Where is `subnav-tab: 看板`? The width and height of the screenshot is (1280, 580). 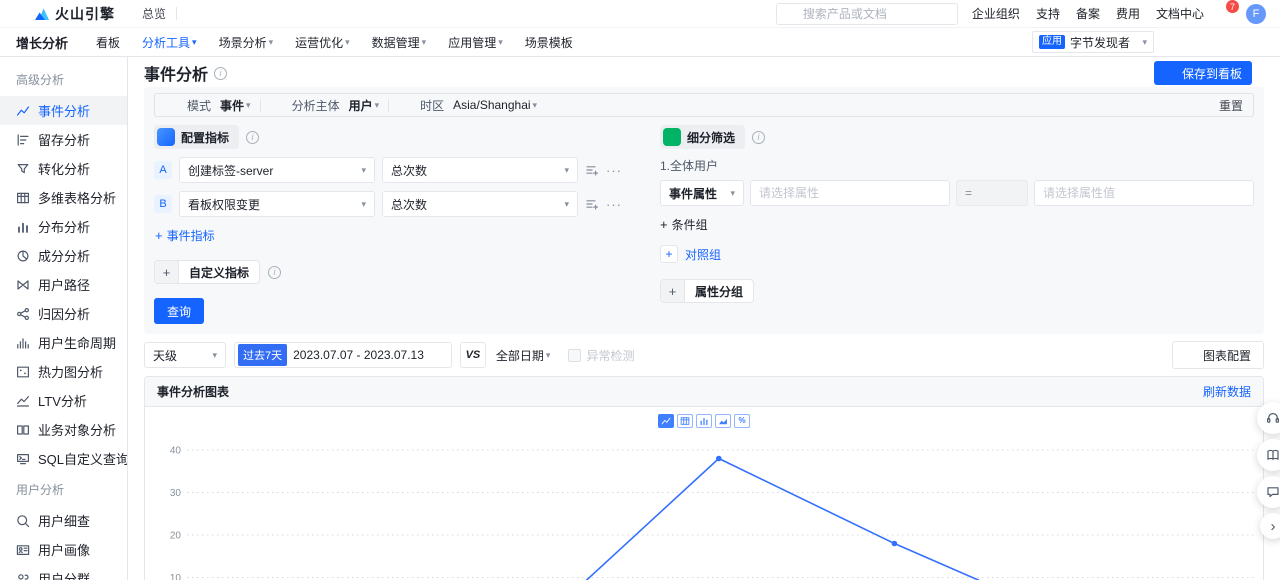
subnav-tab: 看板 is located at coordinates (108, 42).